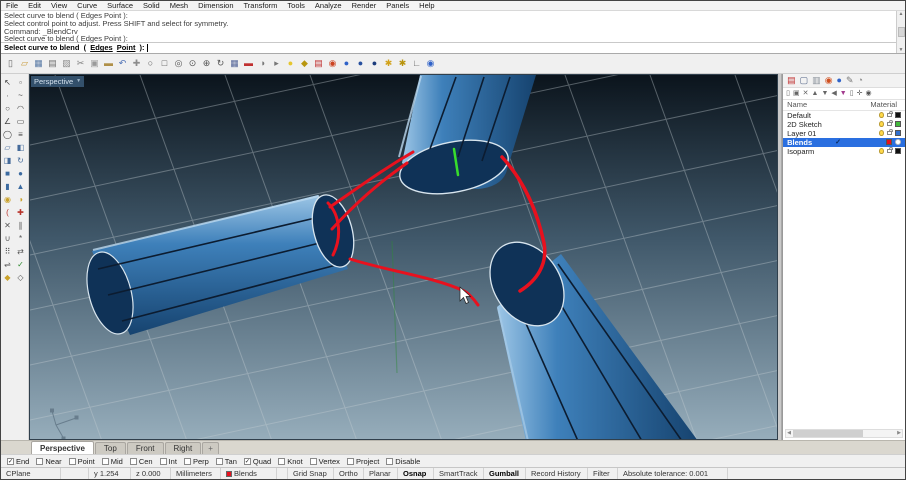  I want to click on new-sublayer-icon: ▣, so click(796, 93).